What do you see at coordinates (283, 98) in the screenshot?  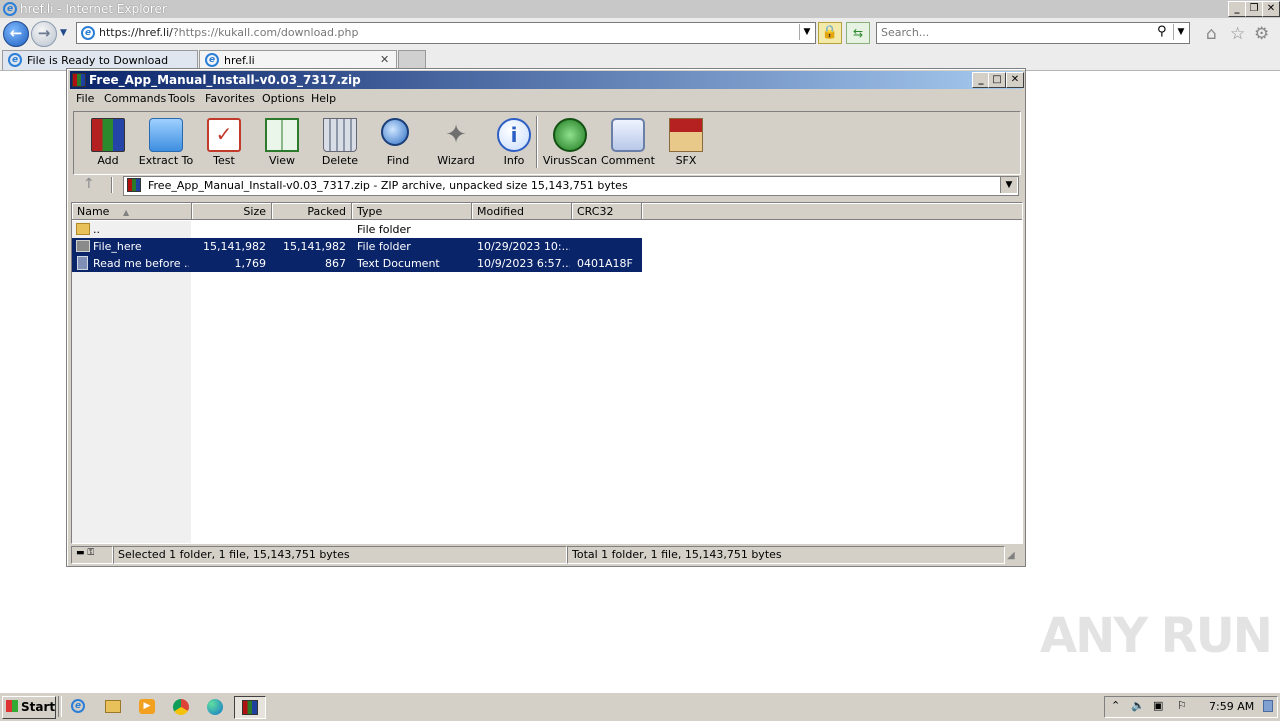 I see `menu-options: Options` at bounding box center [283, 98].